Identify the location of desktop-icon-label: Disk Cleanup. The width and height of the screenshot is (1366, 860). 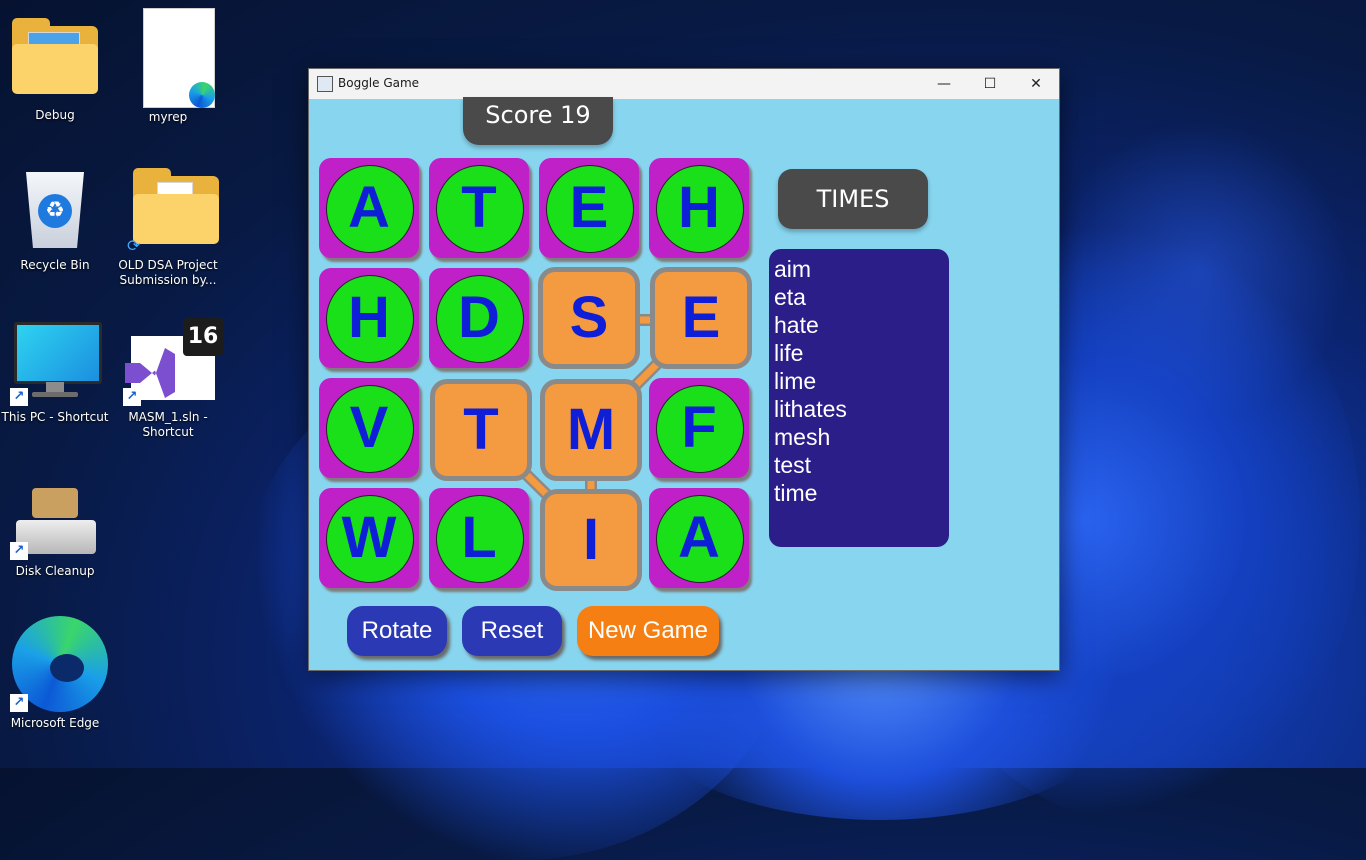
(55, 571).